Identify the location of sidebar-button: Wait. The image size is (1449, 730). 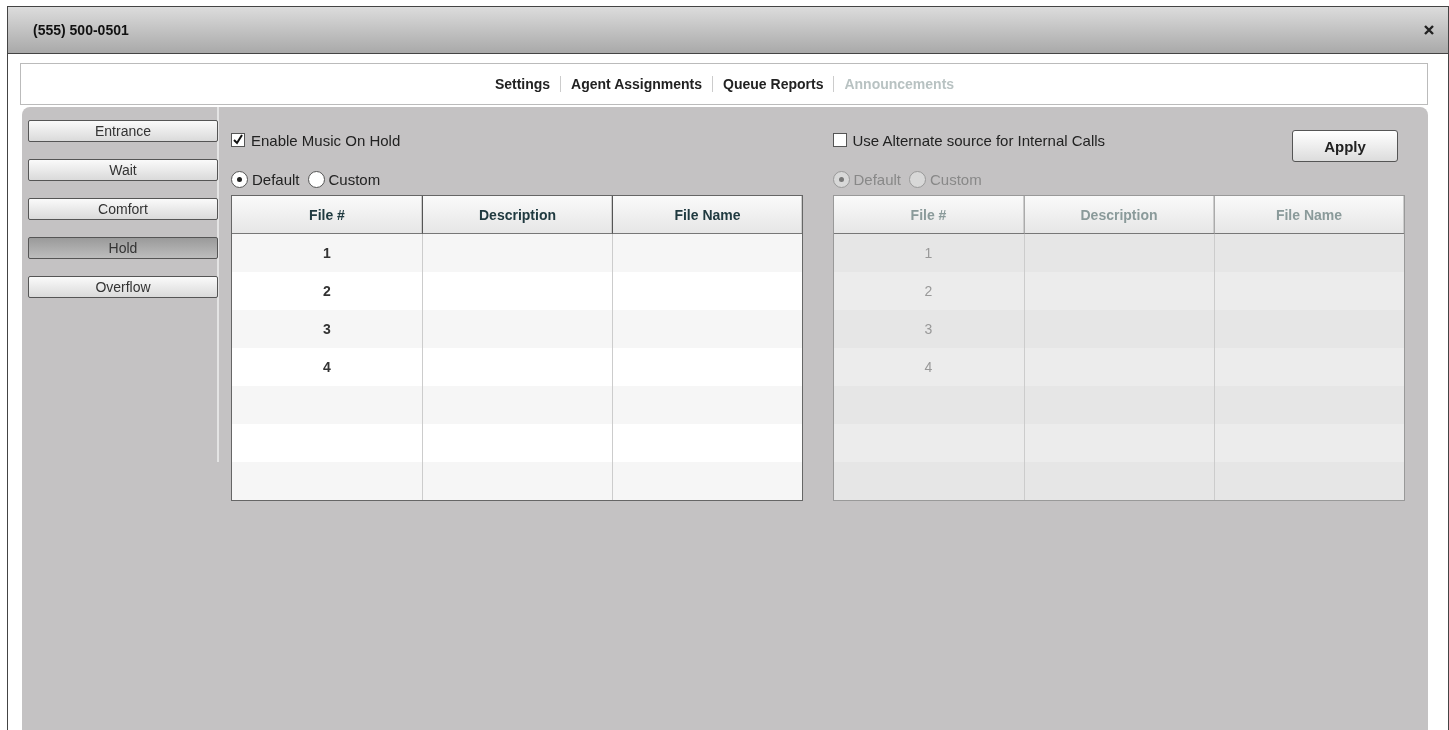
(123, 170).